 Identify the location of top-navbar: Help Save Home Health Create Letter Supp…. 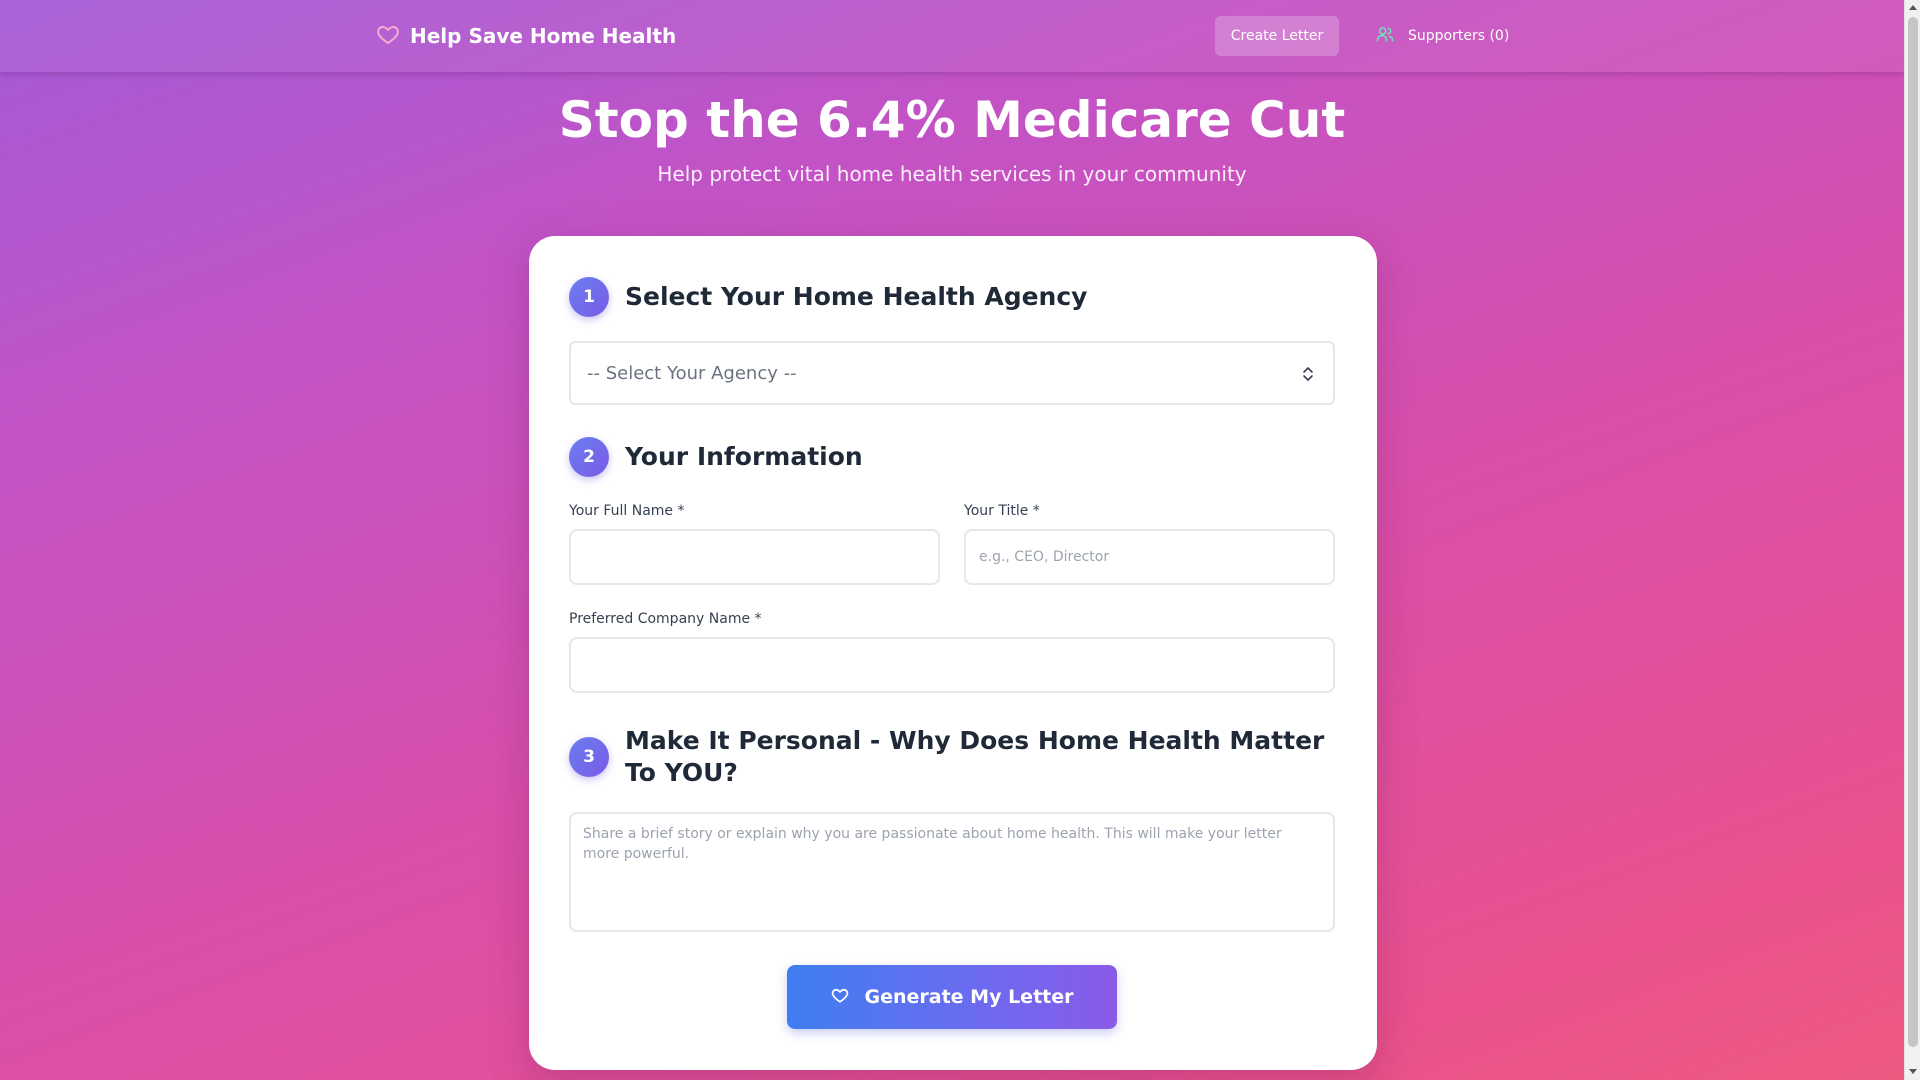
(952, 36).